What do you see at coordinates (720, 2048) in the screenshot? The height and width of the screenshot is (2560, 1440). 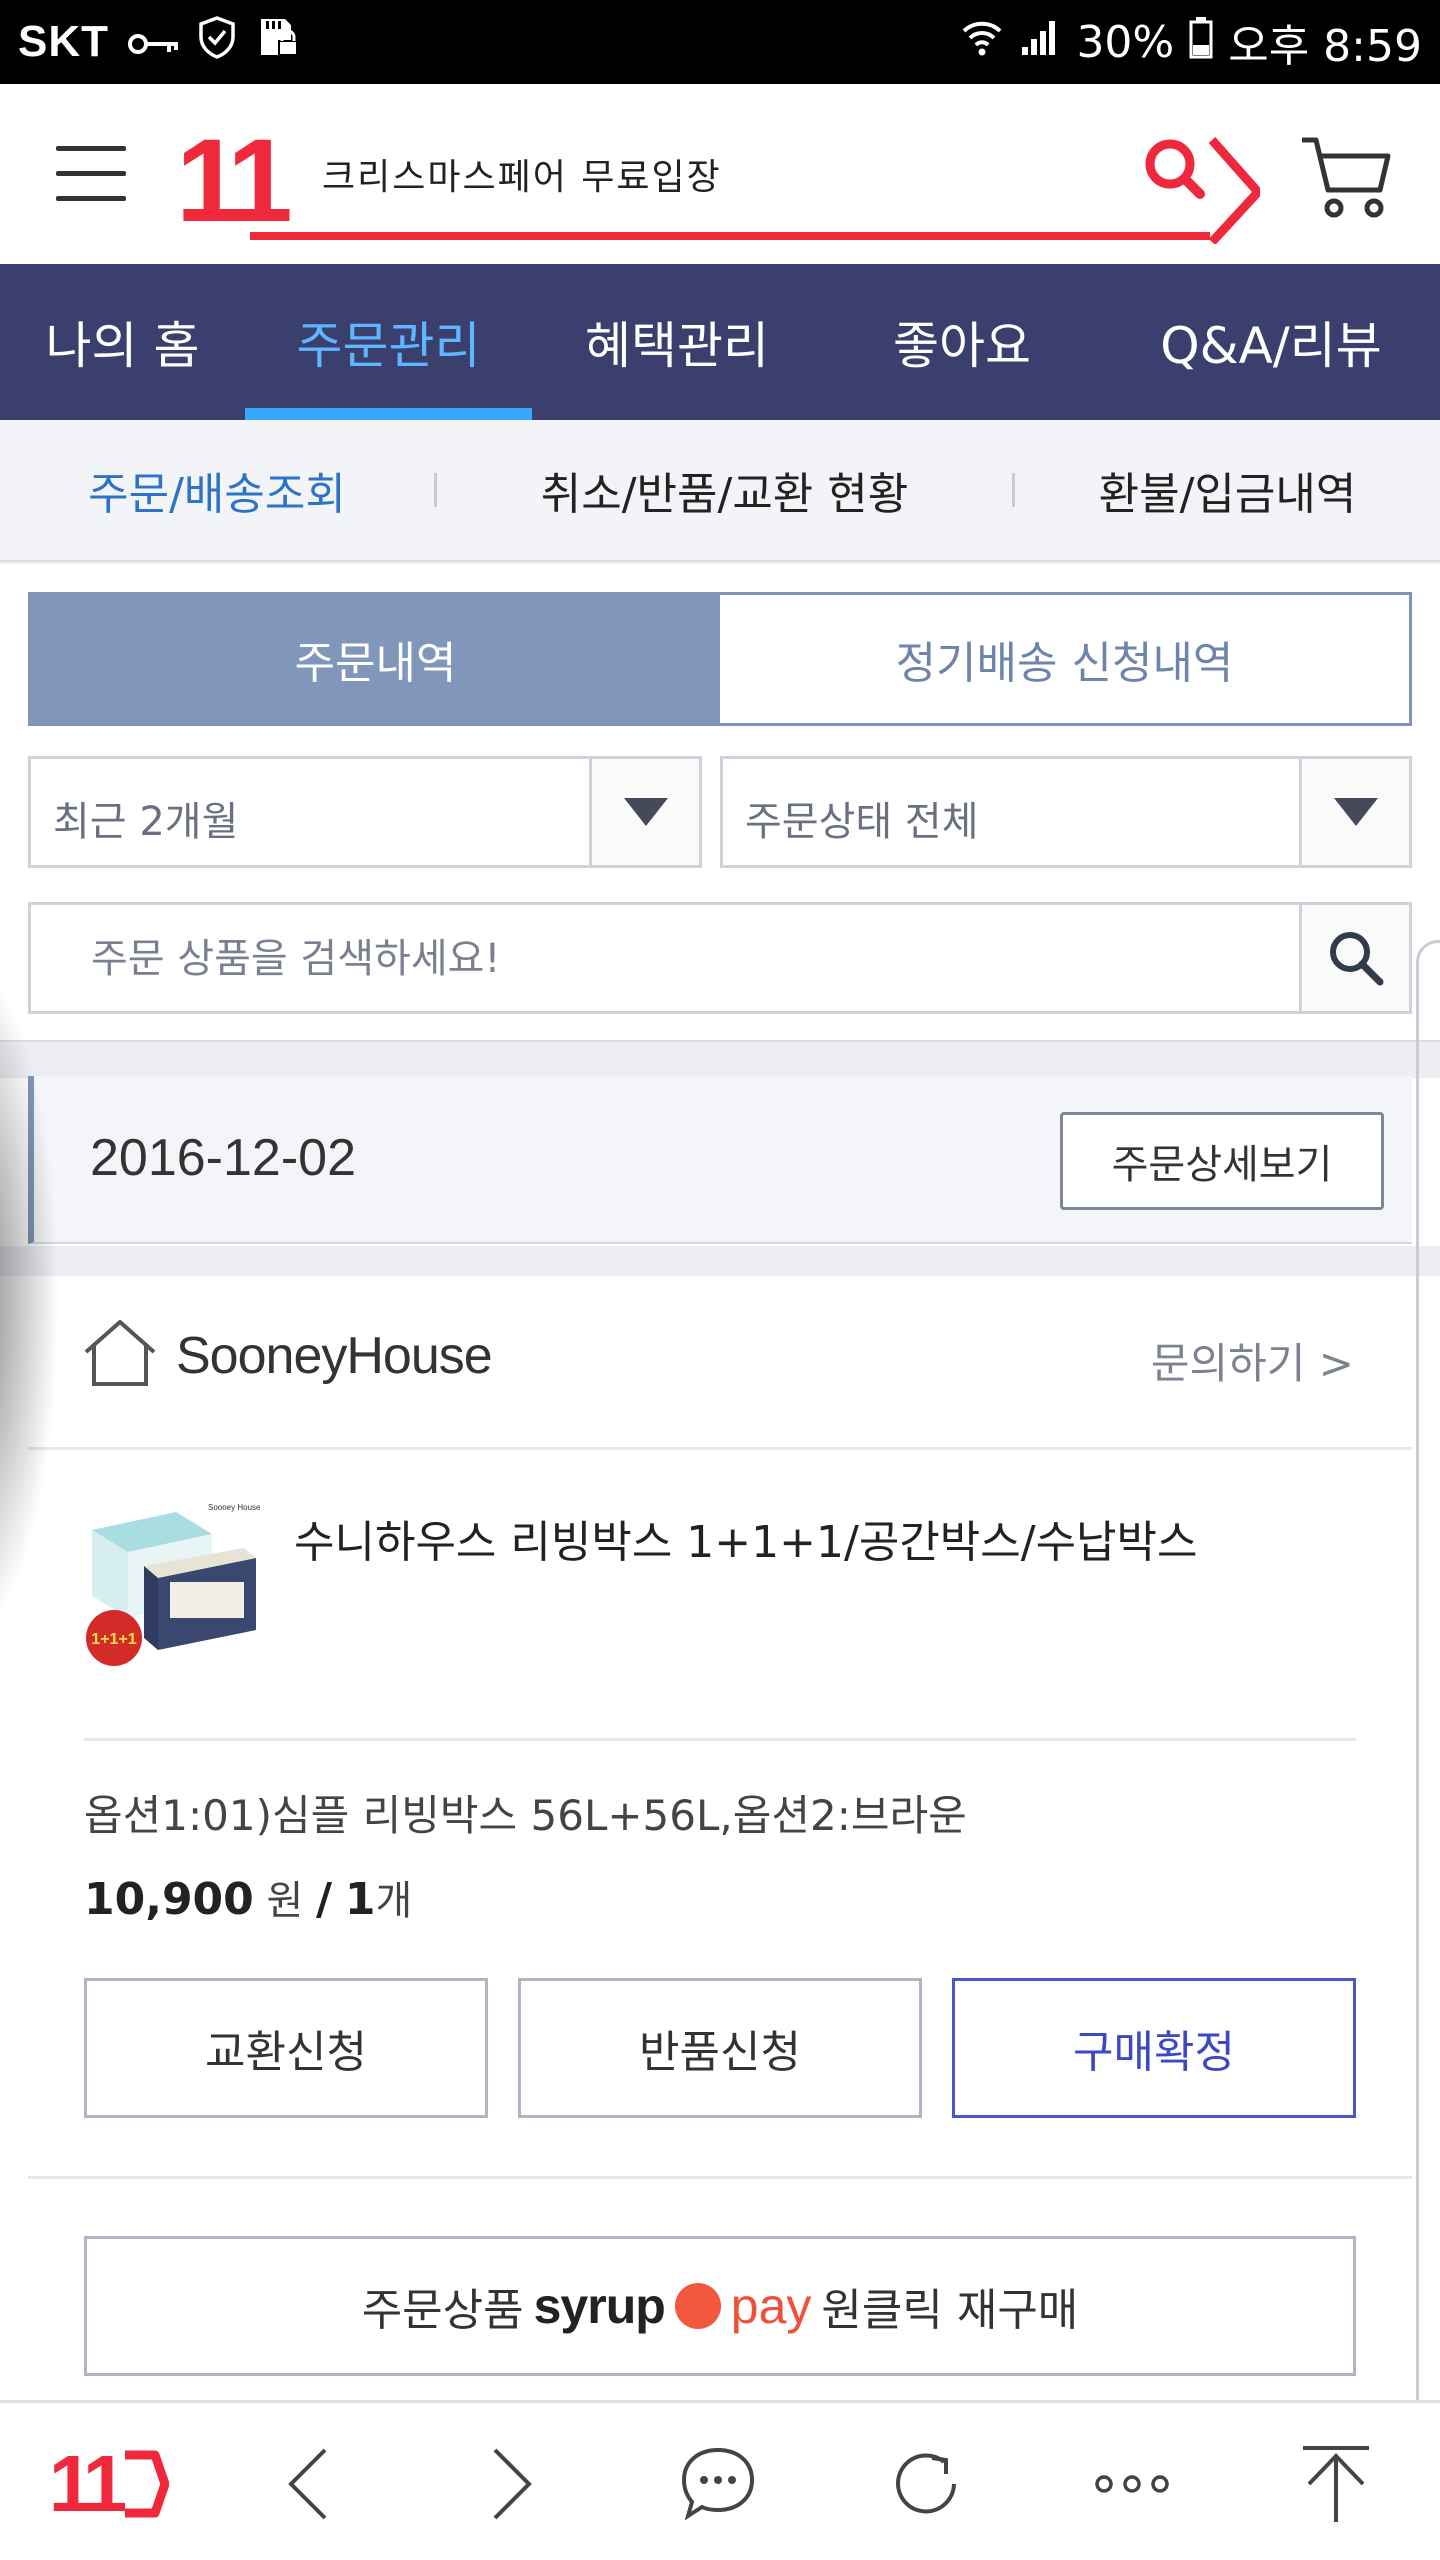 I see `return-request-button: 반품신청` at bounding box center [720, 2048].